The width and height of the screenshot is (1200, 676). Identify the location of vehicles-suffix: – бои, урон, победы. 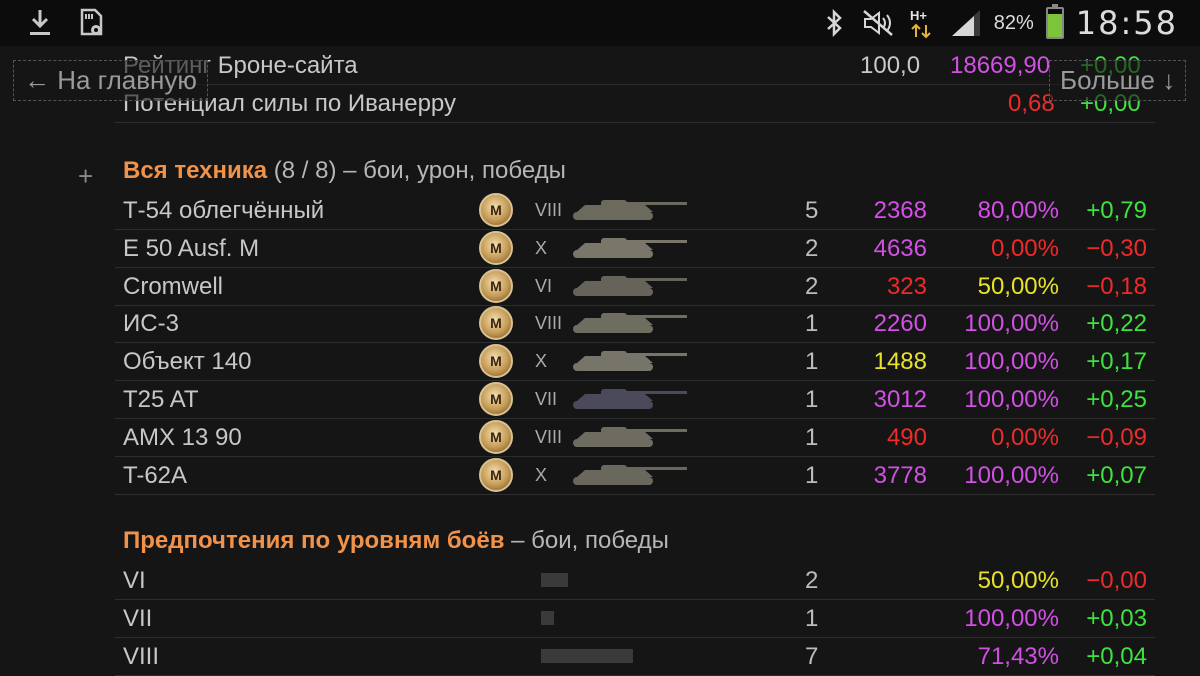
(454, 170).